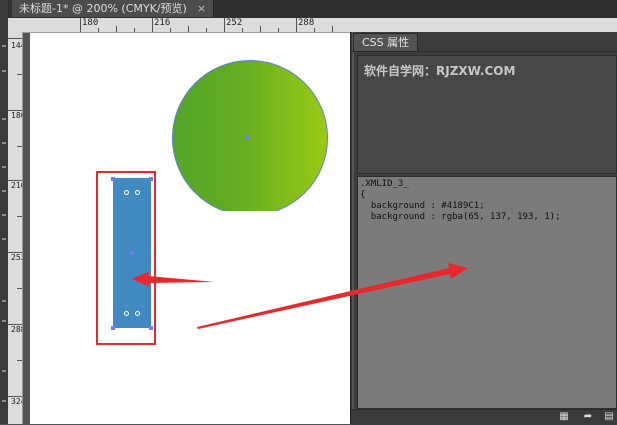 Image resolution: width=617 pixels, height=425 pixels. What do you see at coordinates (422, 206) in the screenshot?
I see `css-background-hex-line: background : #4189C1;` at bounding box center [422, 206].